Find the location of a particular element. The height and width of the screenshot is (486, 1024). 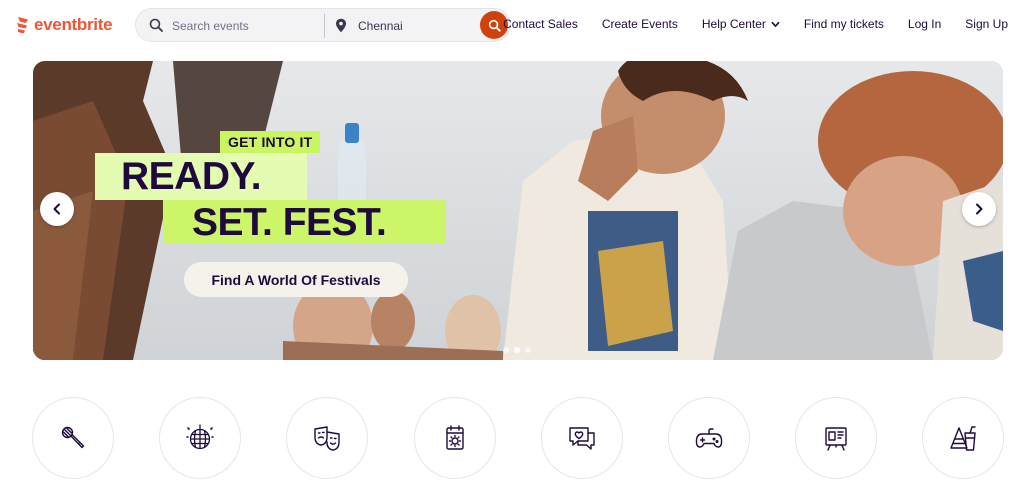

disco-ball-icon is located at coordinates (200, 437).